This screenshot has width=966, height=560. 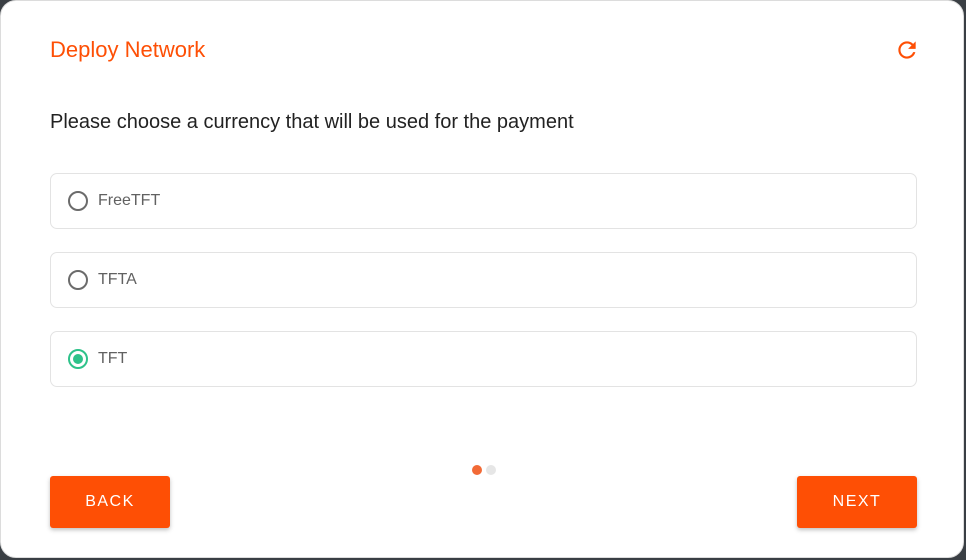 I want to click on refresh-button, so click(x=907, y=50).